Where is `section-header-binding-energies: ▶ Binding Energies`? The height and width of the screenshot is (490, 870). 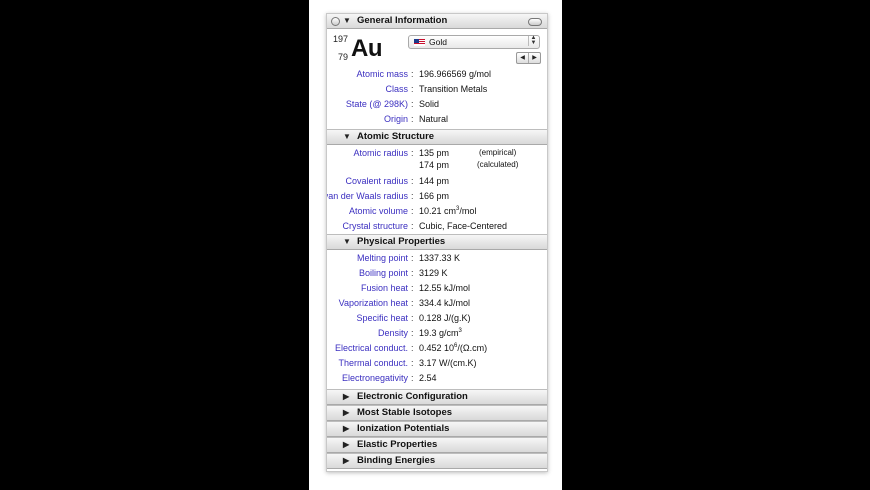 section-header-binding-energies: ▶ Binding Energies is located at coordinates (437, 461).